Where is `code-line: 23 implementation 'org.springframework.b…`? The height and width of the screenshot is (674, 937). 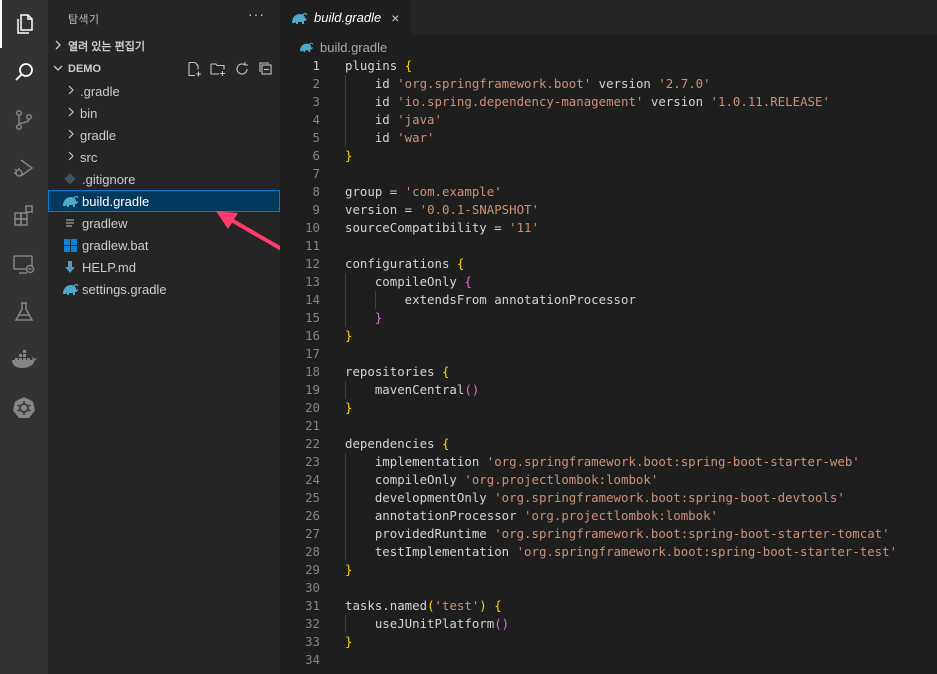
code-line: 23 implementation 'org.springframework.b… is located at coordinates (608, 462).